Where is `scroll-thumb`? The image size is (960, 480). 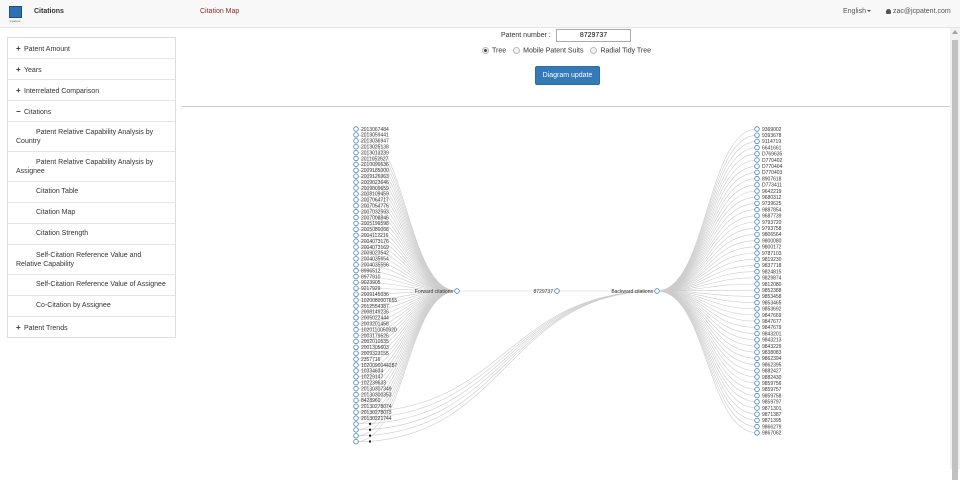
scroll-thumb is located at coordinates (955, 260).